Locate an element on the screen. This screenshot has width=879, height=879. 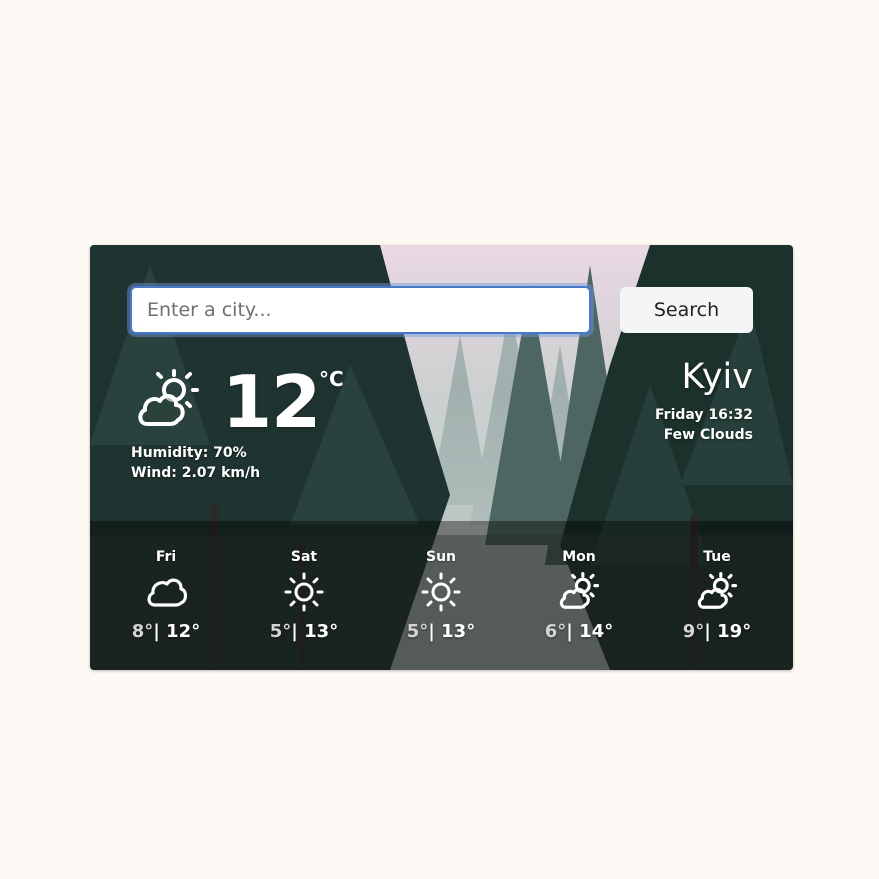
forecast-max-temp: 14° is located at coordinates (596, 631).